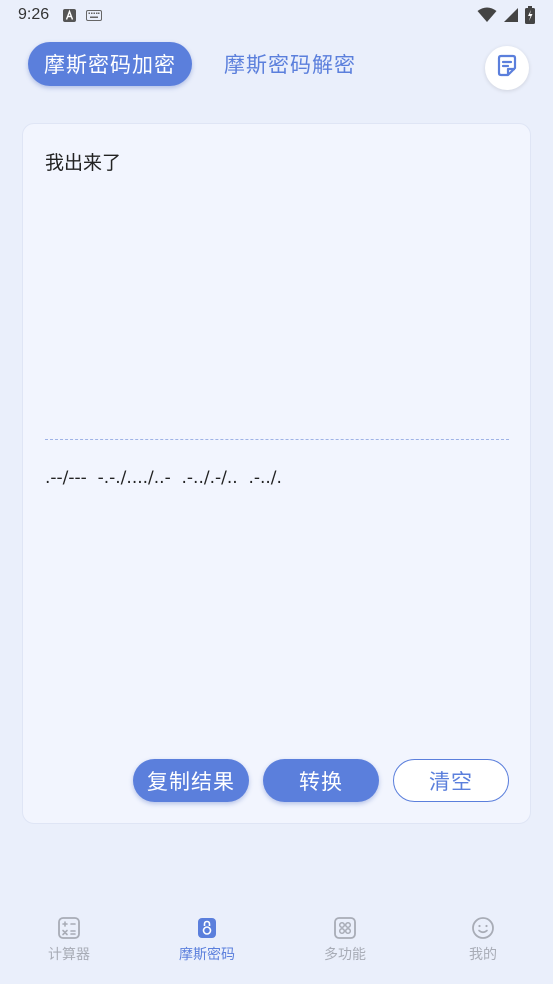 The image size is (553, 984). I want to click on bottom-nav: 计算器 摩斯密码 多功能 我的, so click(276, 944).